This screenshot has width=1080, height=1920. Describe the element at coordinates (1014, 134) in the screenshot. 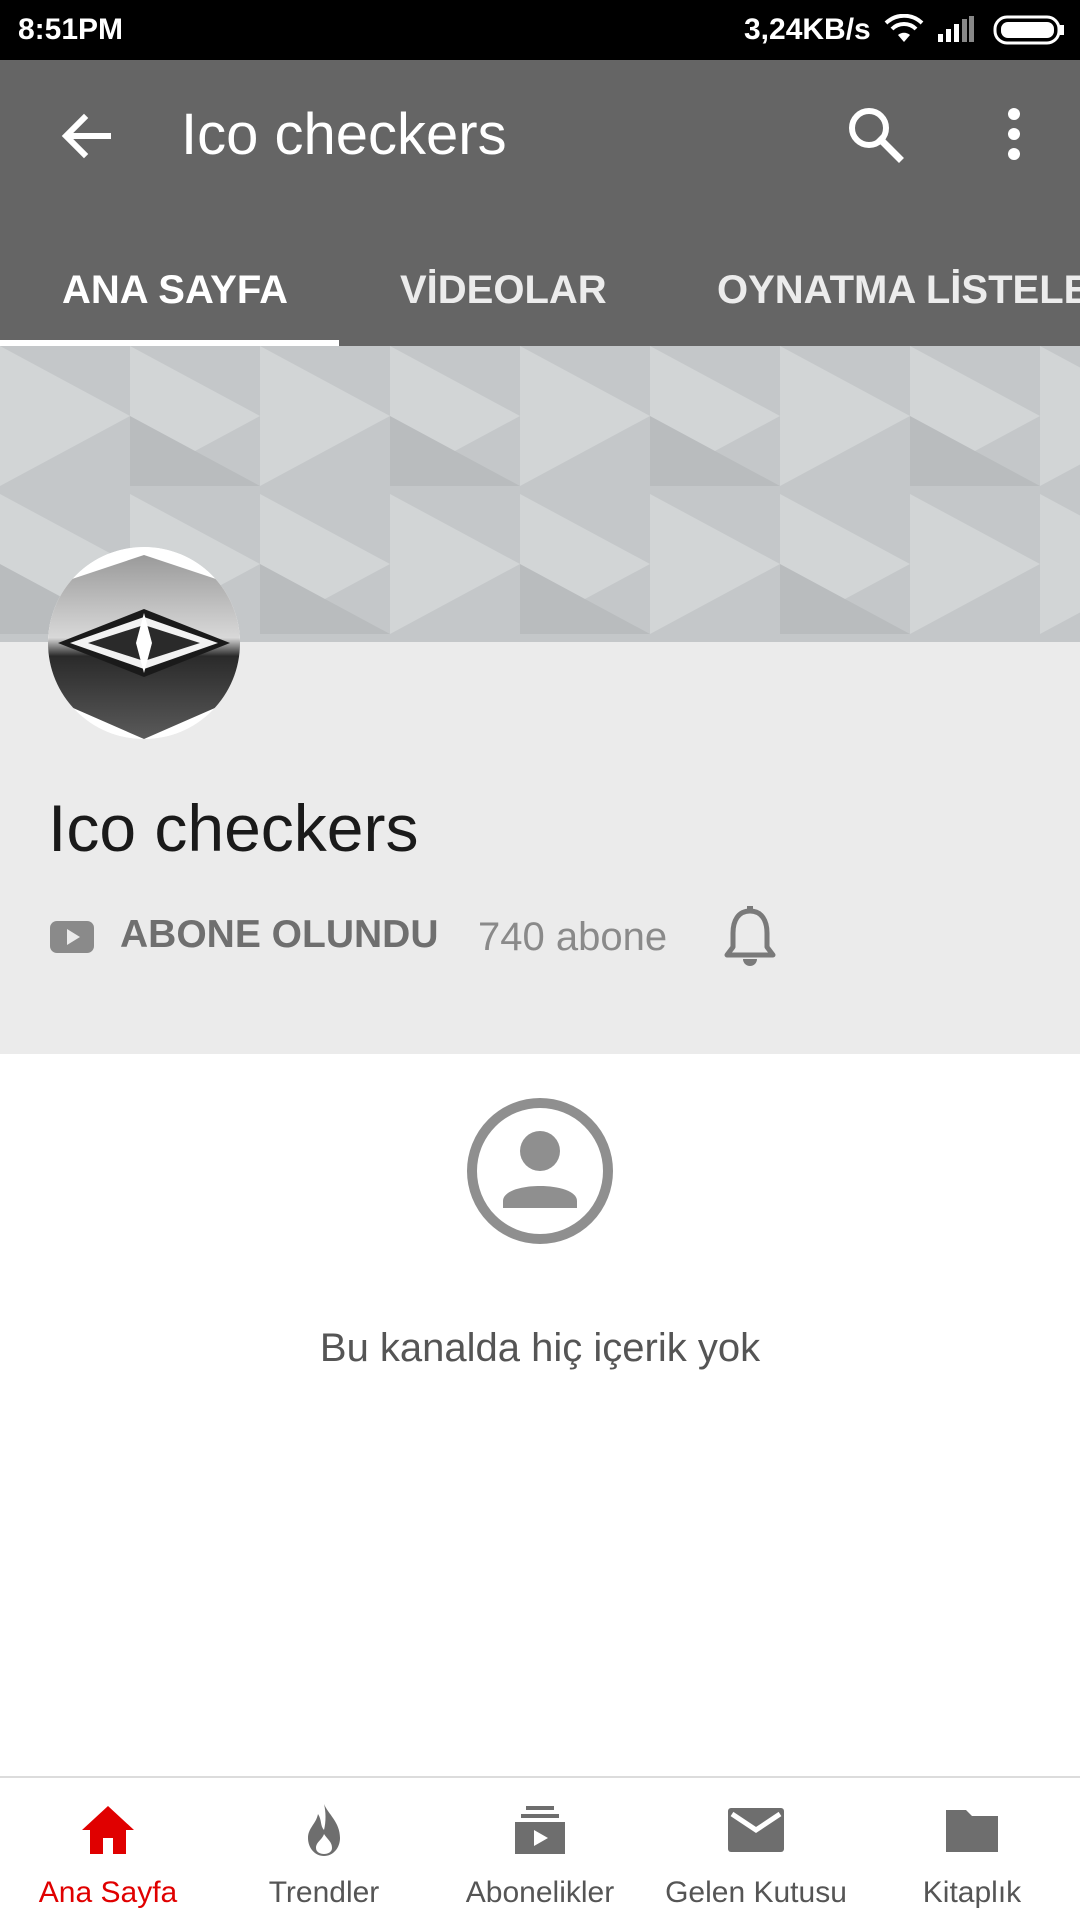

I see `more-options-icon` at that location.